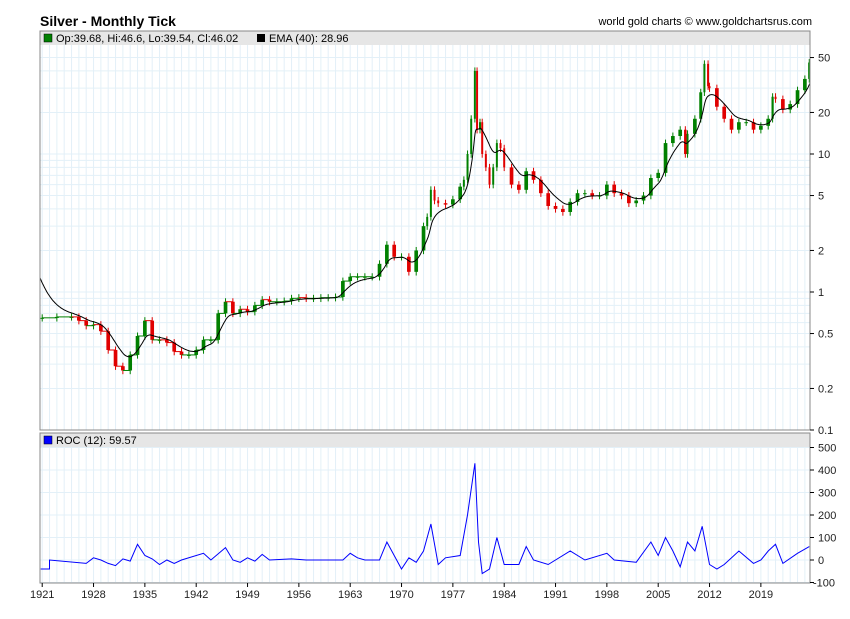 The image size is (850, 619). What do you see at coordinates (48, 38) in the screenshot?
I see `ohlc-legend-swatch` at bounding box center [48, 38].